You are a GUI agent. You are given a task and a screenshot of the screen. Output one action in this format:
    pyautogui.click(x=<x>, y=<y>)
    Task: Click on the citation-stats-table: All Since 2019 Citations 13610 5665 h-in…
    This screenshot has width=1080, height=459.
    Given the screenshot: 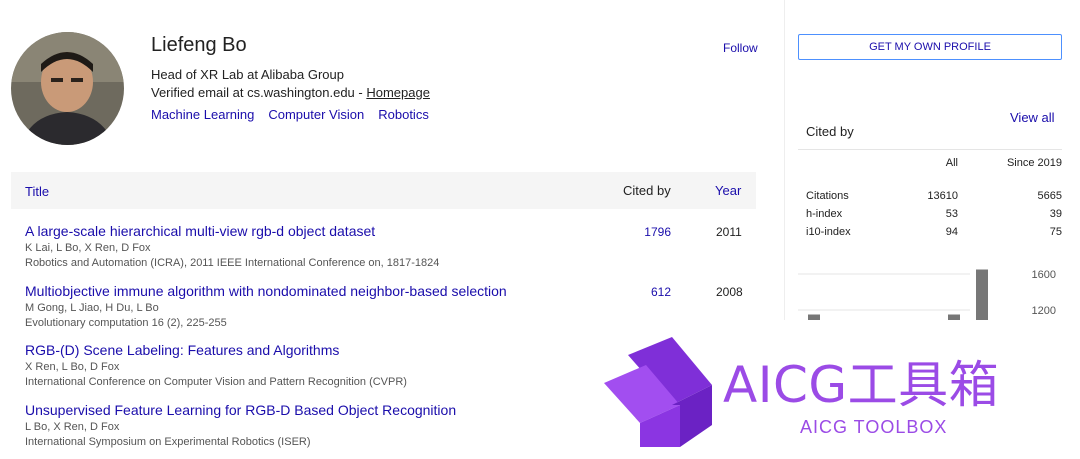 What is the action you would take?
    pyautogui.click(x=930, y=199)
    